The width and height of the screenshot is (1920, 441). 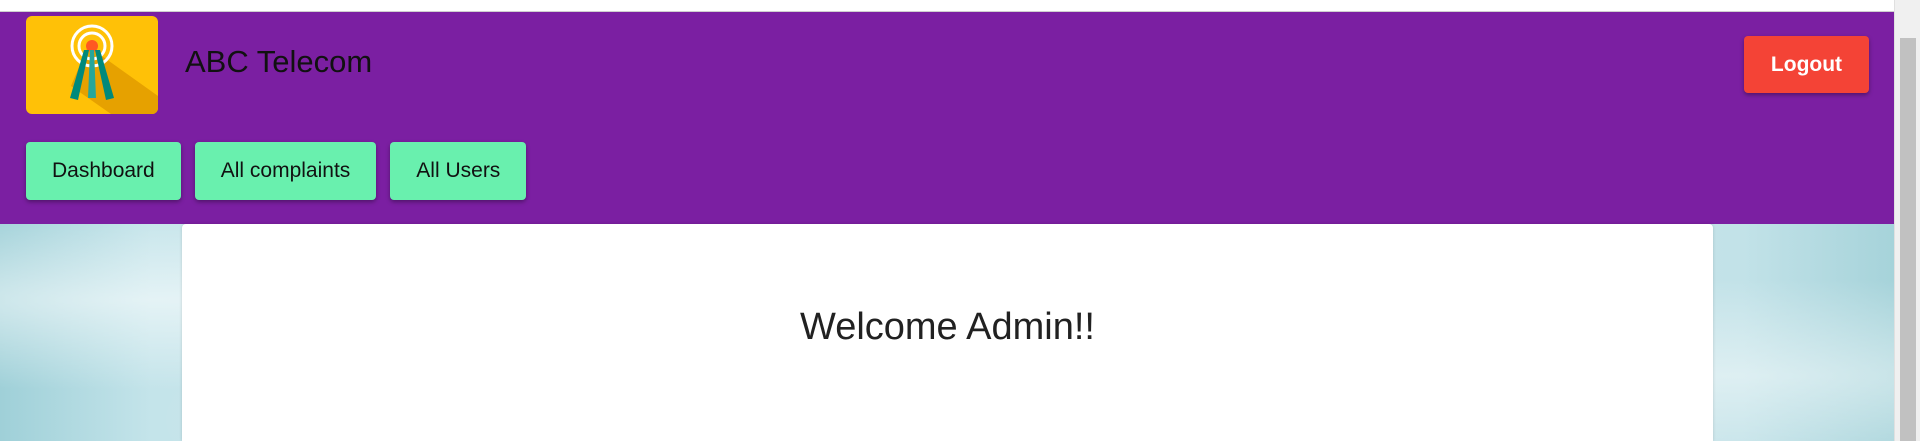 What do you see at coordinates (947, 6) in the screenshot?
I see `browser-top-edge` at bounding box center [947, 6].